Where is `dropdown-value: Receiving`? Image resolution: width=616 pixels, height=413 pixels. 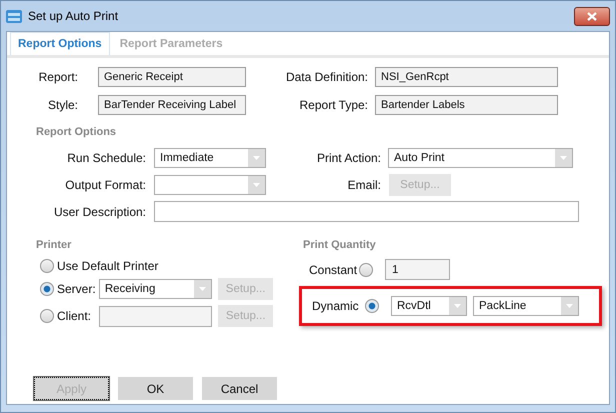
dropdown-value: Receiving is located at coordinates (130, 289).